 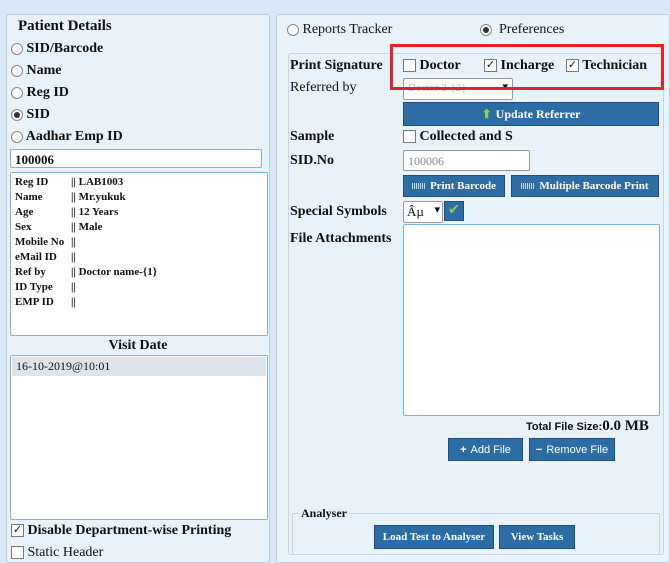 I want to click on print-barcode-button: Print Barcode, so click(x=454, y=186).